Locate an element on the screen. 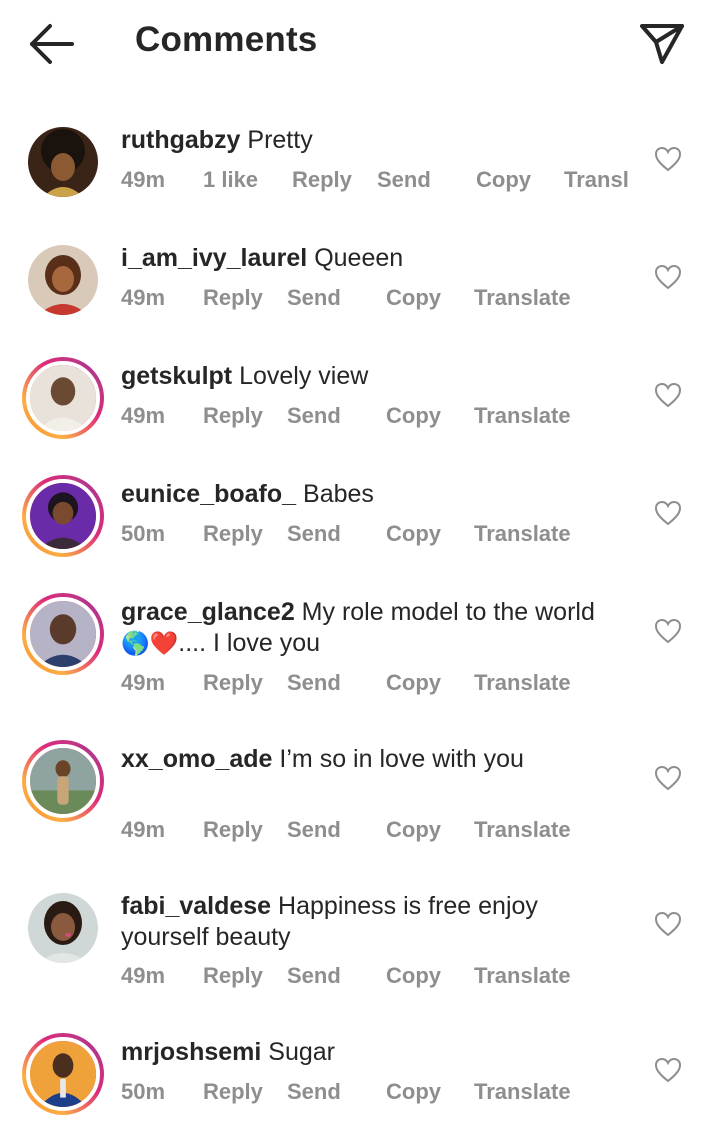  comment-text: Babes is located at coordinates (338, 494).